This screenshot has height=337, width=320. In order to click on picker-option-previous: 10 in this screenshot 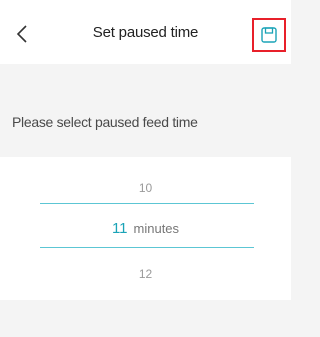, I will do `click(145, 188)`.